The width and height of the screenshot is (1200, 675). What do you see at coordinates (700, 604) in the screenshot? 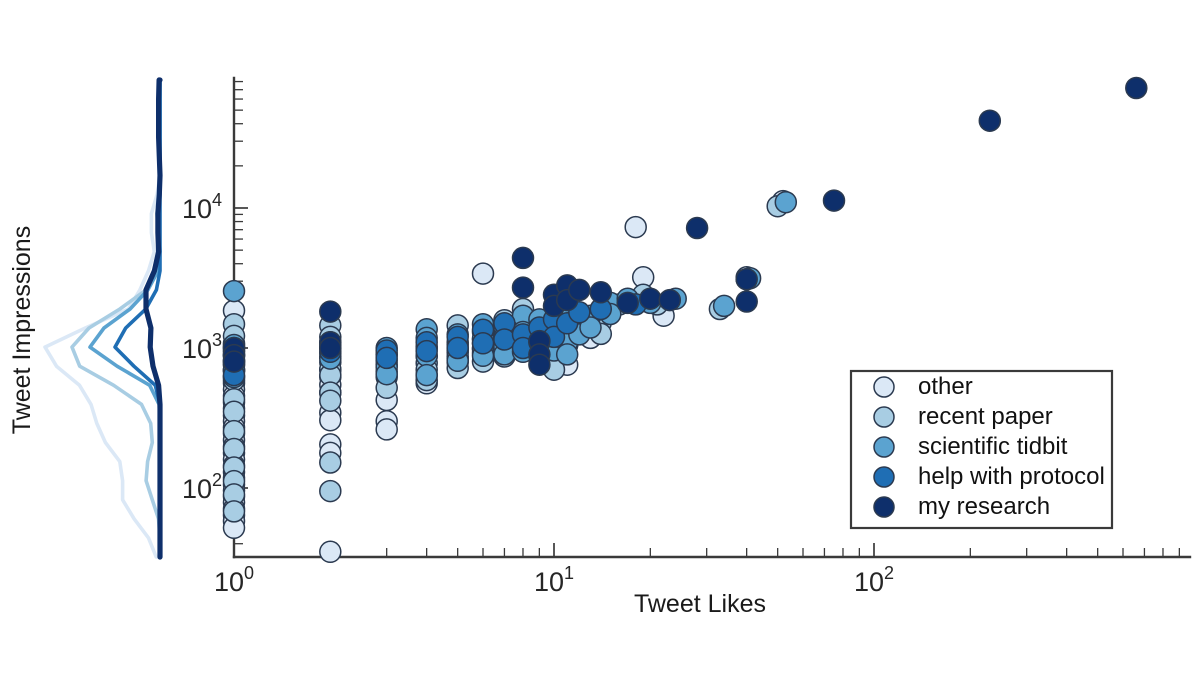
I see `x-axis-title: Tweet Likes` at bounding box center [700, 604].